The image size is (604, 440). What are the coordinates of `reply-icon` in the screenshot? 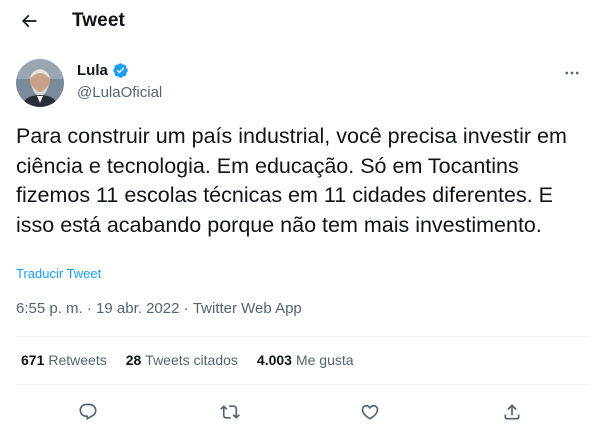 It's located at (88, 412).